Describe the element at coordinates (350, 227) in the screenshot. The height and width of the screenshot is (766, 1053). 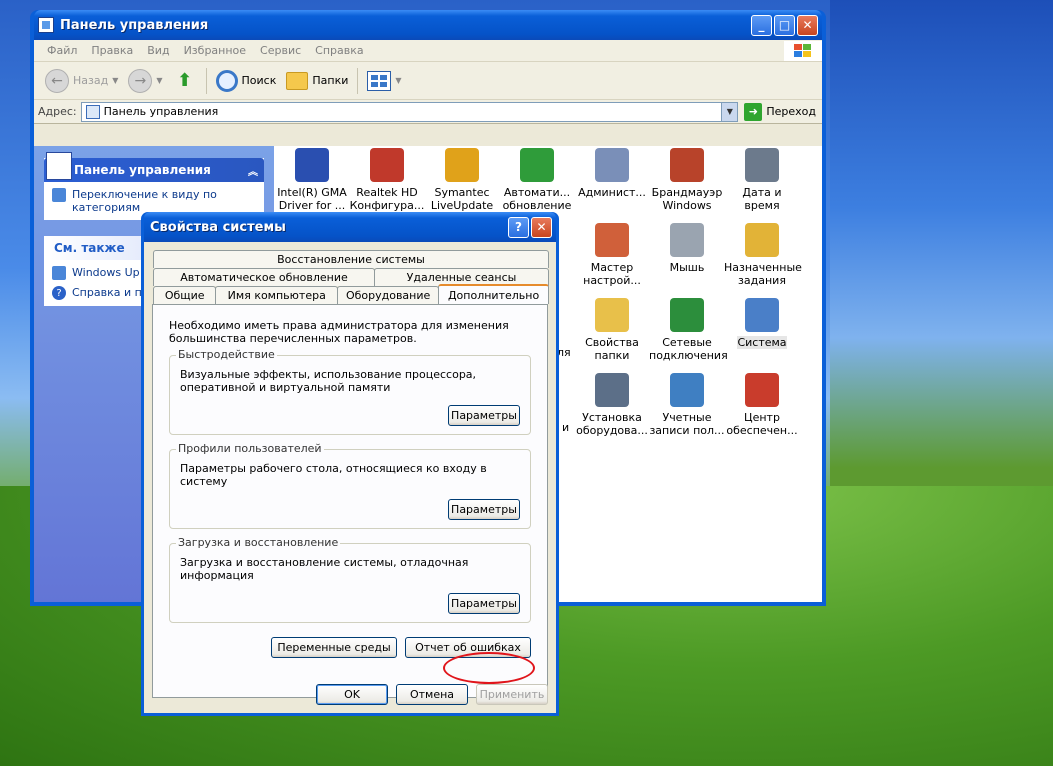
I see `dialog-titlebar: Свойства системы ? ✕` at that location.